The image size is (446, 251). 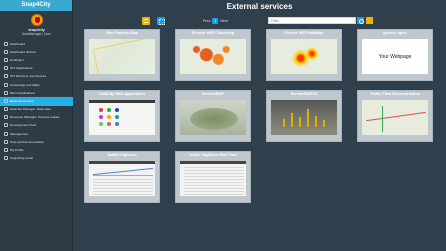 I want to click on service-card-wifi-clustering: Firenze WiFi Clustering, so click(x=213, y=55).